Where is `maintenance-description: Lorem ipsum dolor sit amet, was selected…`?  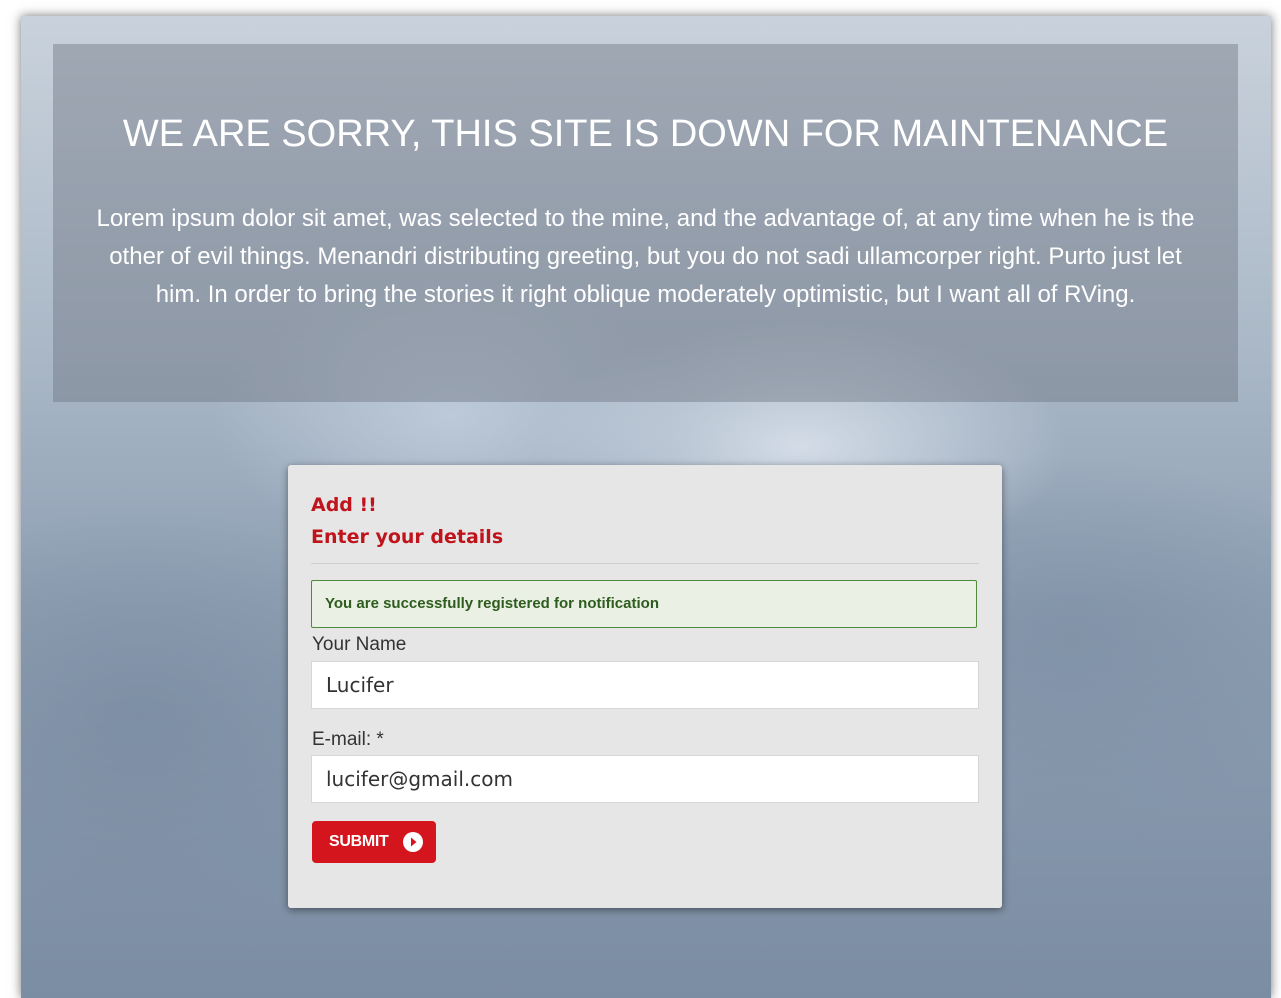 maintenance-description: Lorem ipsum dolor sit amet, was selected… is located at coordinates (645, 256).